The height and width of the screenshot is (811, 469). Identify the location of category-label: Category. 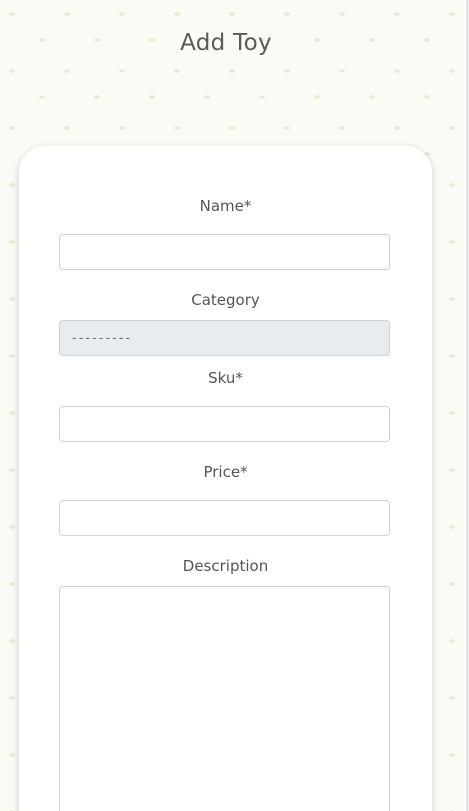
(225, 300).